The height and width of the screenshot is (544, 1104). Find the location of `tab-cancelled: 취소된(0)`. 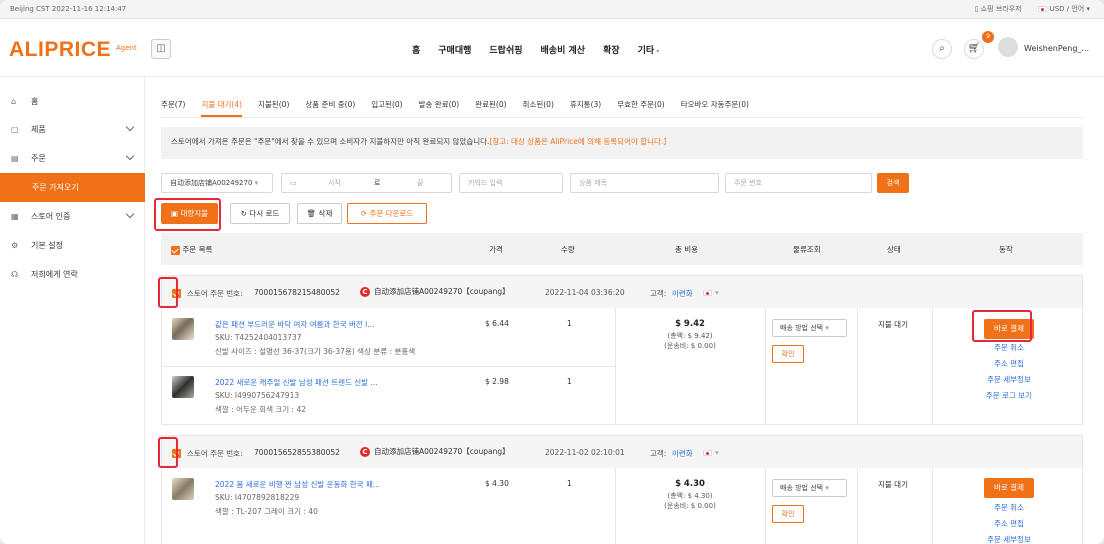

tab-cancelled: 취소된(0) is located at coordinates (538, 104).